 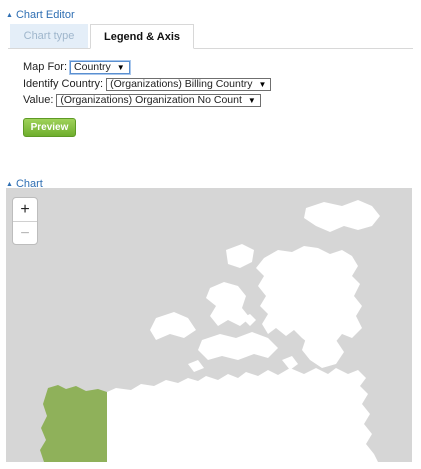 What do you see at coordinates (92, 67) in the screenshot?
I see `map-for-value: Country` at bounding box center [92, 67].